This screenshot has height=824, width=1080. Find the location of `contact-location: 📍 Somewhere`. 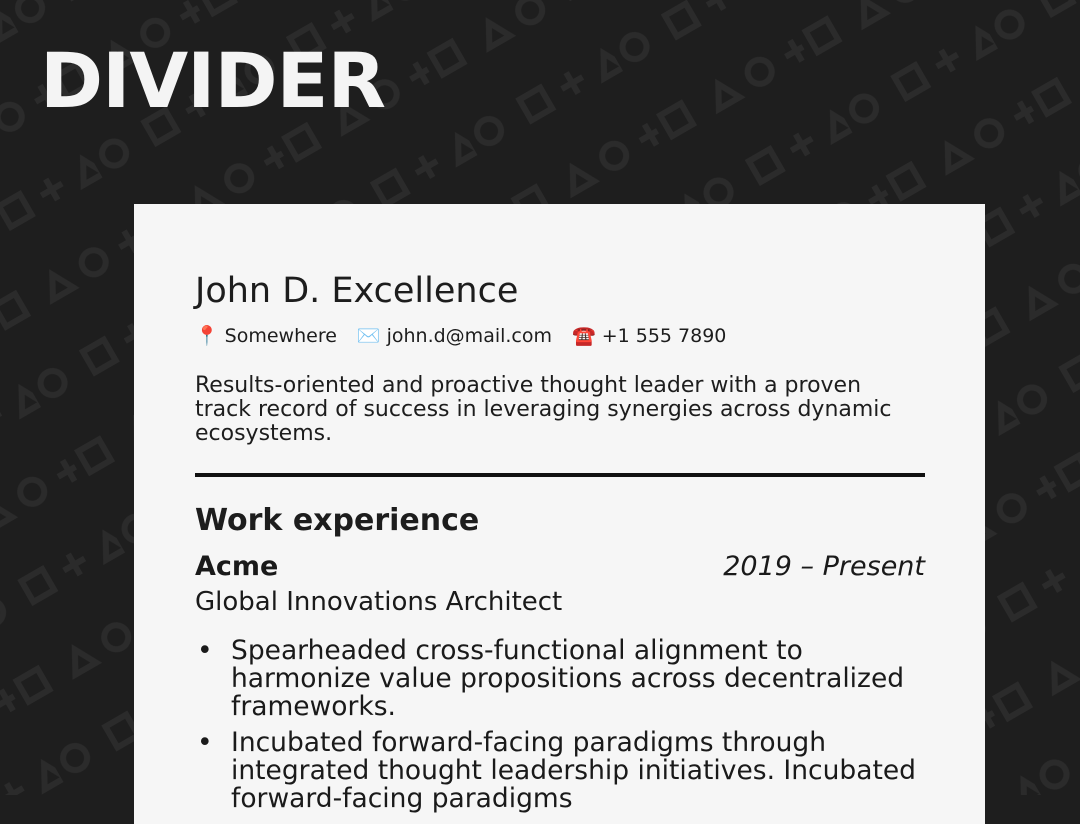

contact-location: 📍 Somewhere is located at coordinates (266, 336).